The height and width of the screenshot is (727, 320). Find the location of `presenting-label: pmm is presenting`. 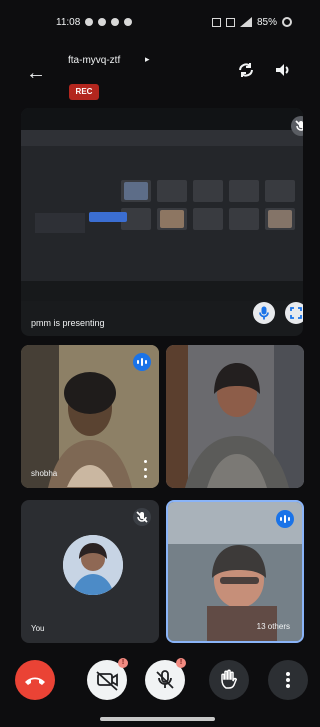

presenting-label: pmm is presenting is located at coordinates (68, 323).